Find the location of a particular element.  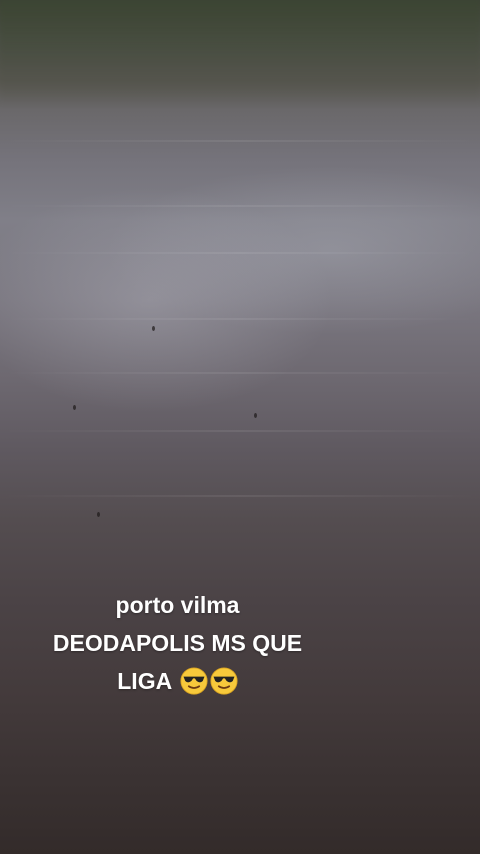

caption-line-2: DEODAPOLIS MS QUE is located at coordinates (177, 643).